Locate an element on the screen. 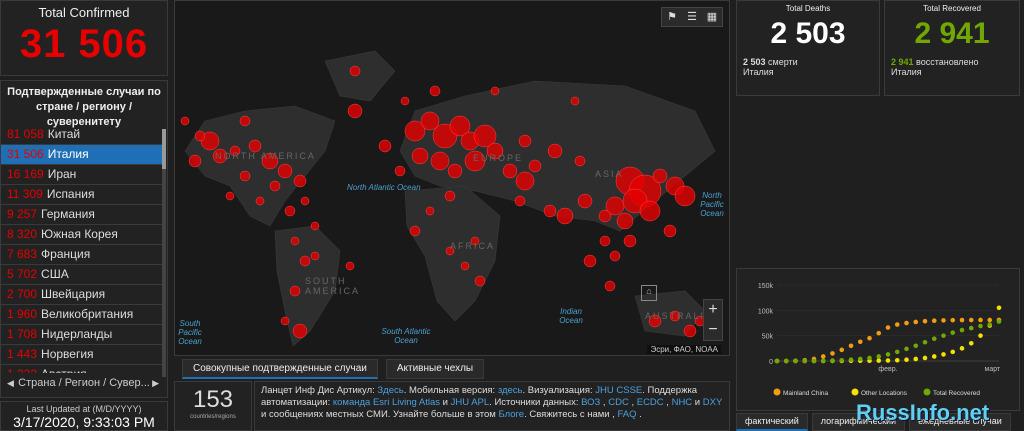 Image resolution: width=1024 pixels, height=431 pixels. next-arrow-icon: ▶ is located at coordinates (155, 383).